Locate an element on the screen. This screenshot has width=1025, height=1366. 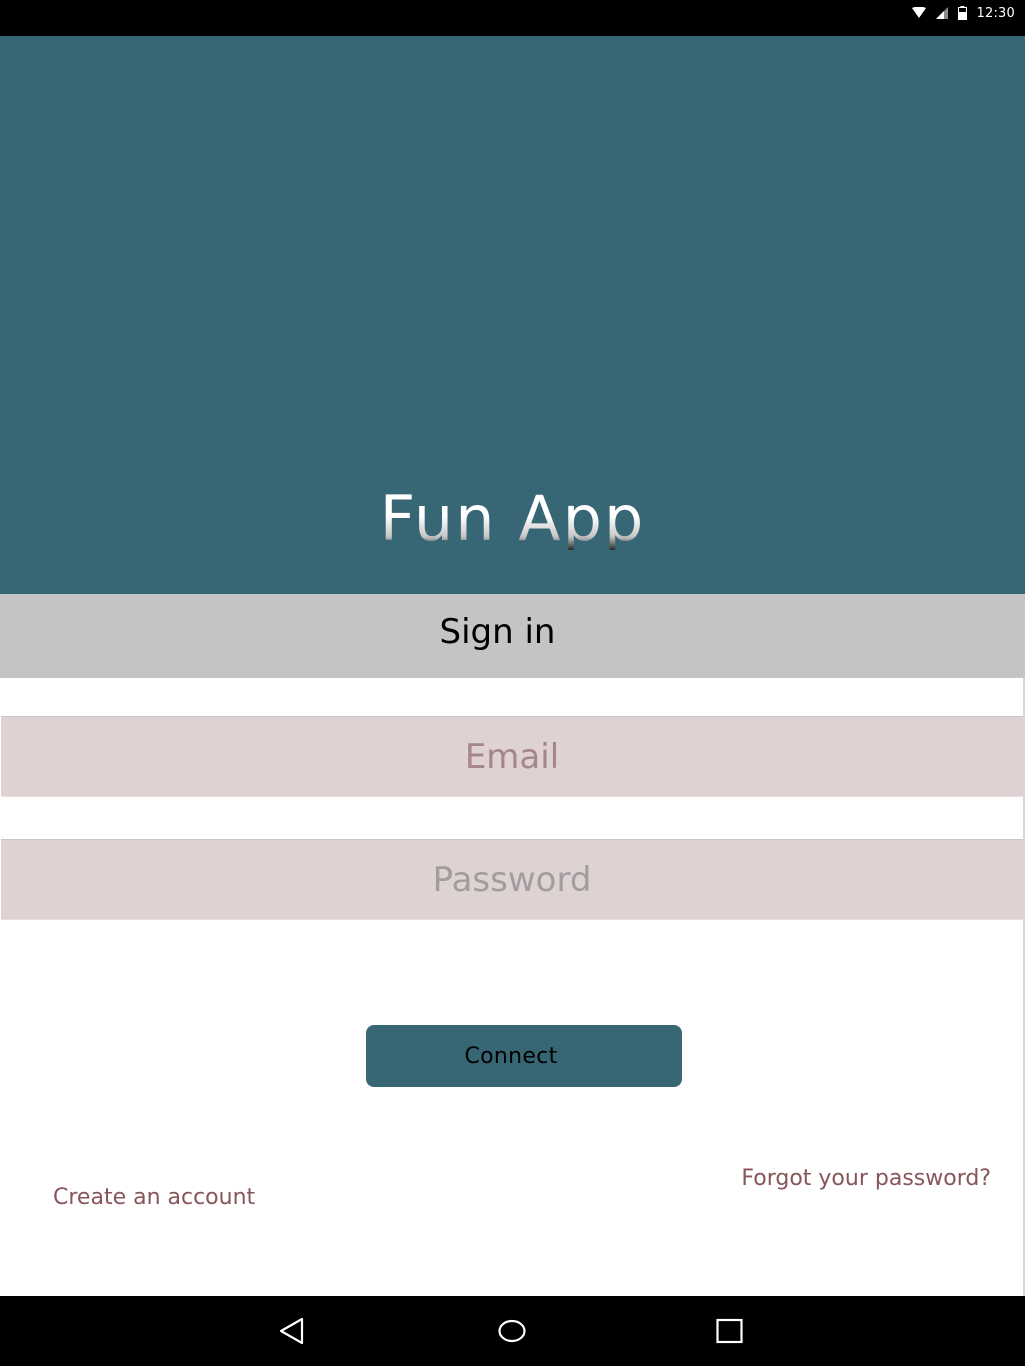
password-field is located at coordinates (512, 879).